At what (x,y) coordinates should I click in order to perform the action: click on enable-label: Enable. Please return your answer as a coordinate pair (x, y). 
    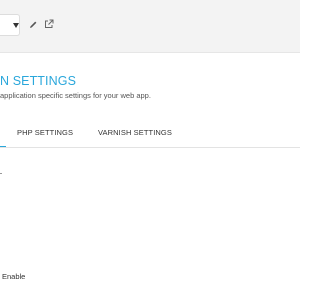
    Looking at the image, I should click on (13, 276).